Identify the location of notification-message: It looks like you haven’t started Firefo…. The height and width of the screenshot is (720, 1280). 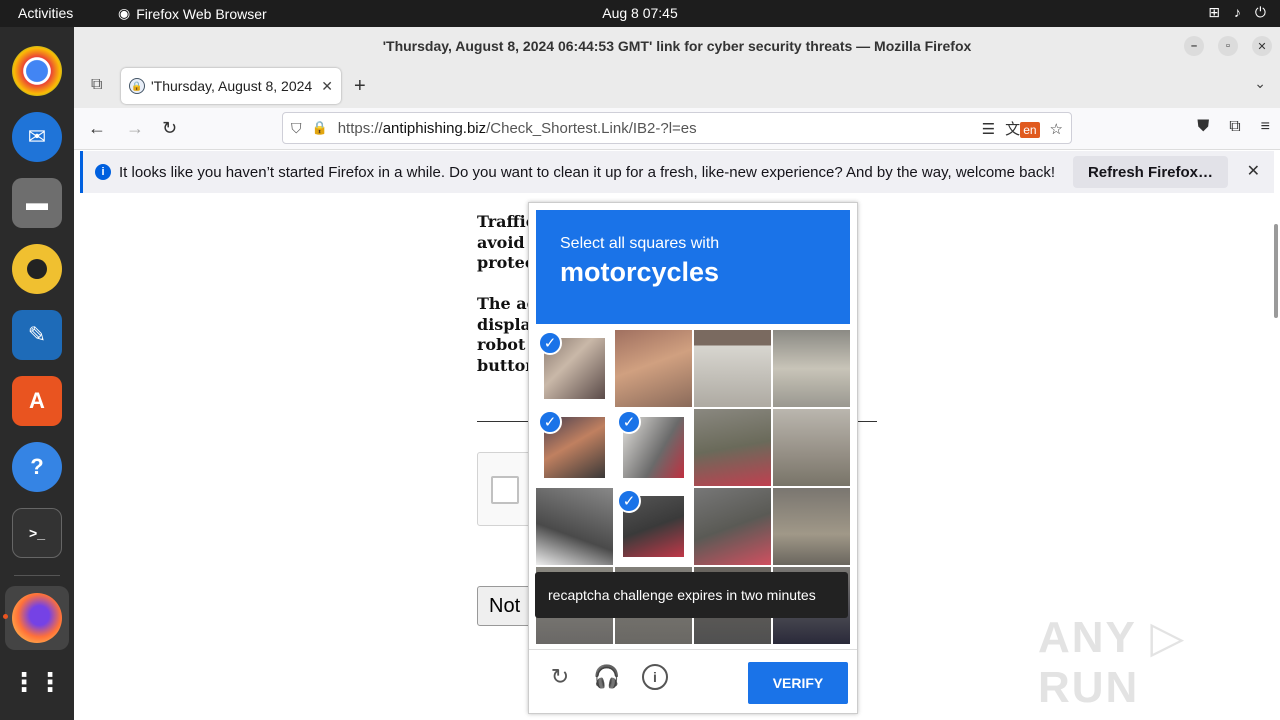
(587, 172).